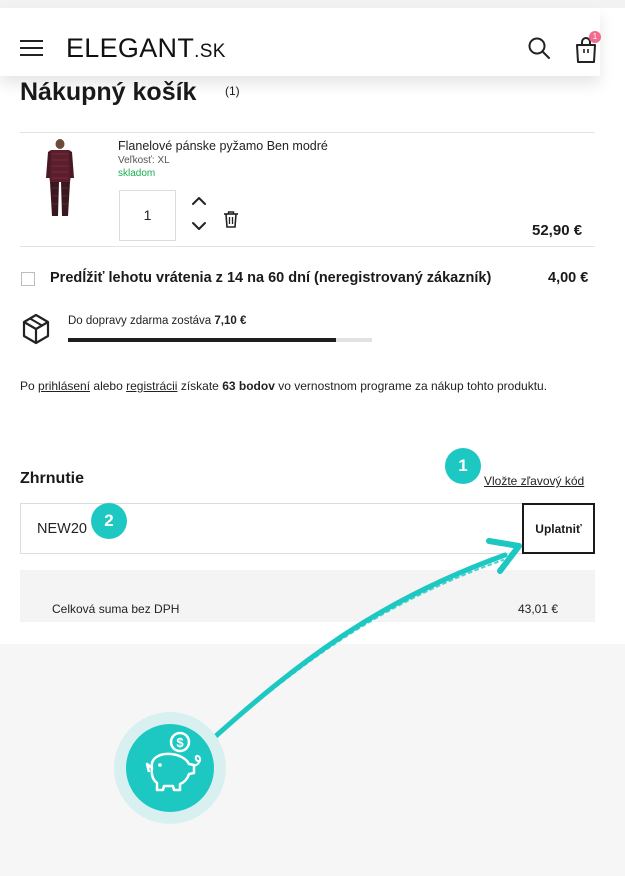 This screenshot has height=876, width=625. I want to click on loyalty-middle: alebo, so click(108, 386).